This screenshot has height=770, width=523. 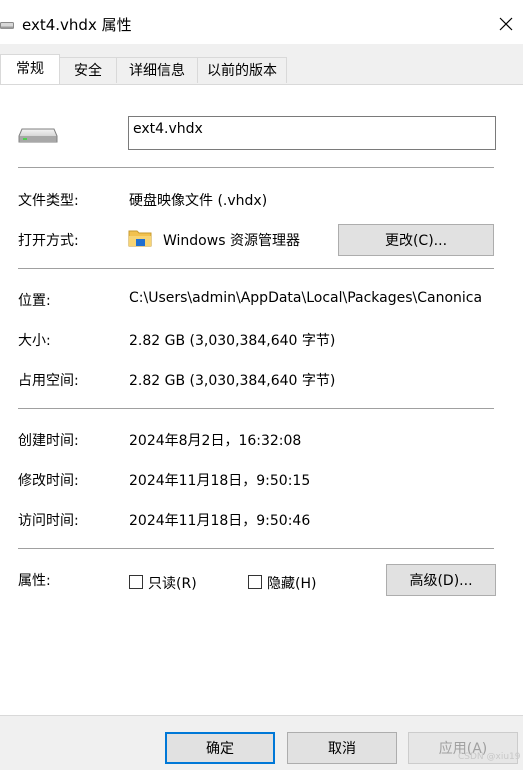 I want to click on size-value: 2.82 GB (3,030,384,640 字节), so click(x=232, y=341).